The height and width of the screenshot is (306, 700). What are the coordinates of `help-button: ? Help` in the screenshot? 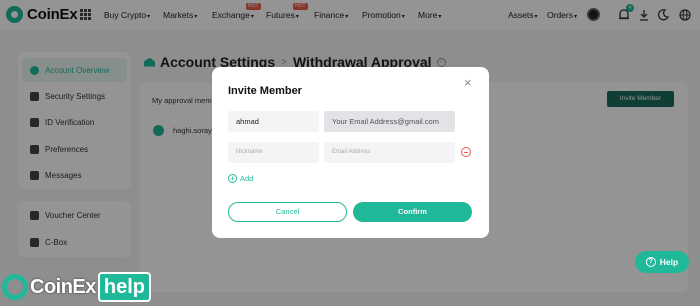 It's located at (662, 262).